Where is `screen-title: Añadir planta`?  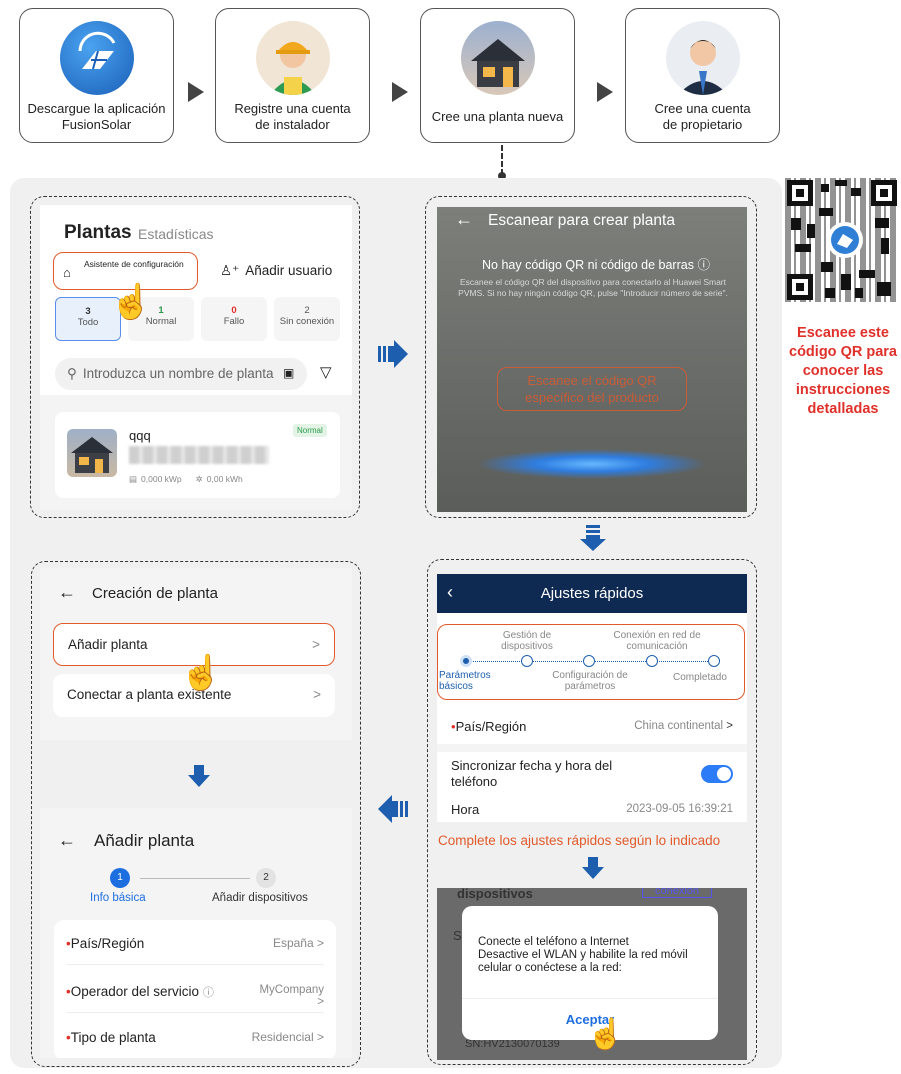 screen-title: Añadir planta is located at coordinates (144, 840).